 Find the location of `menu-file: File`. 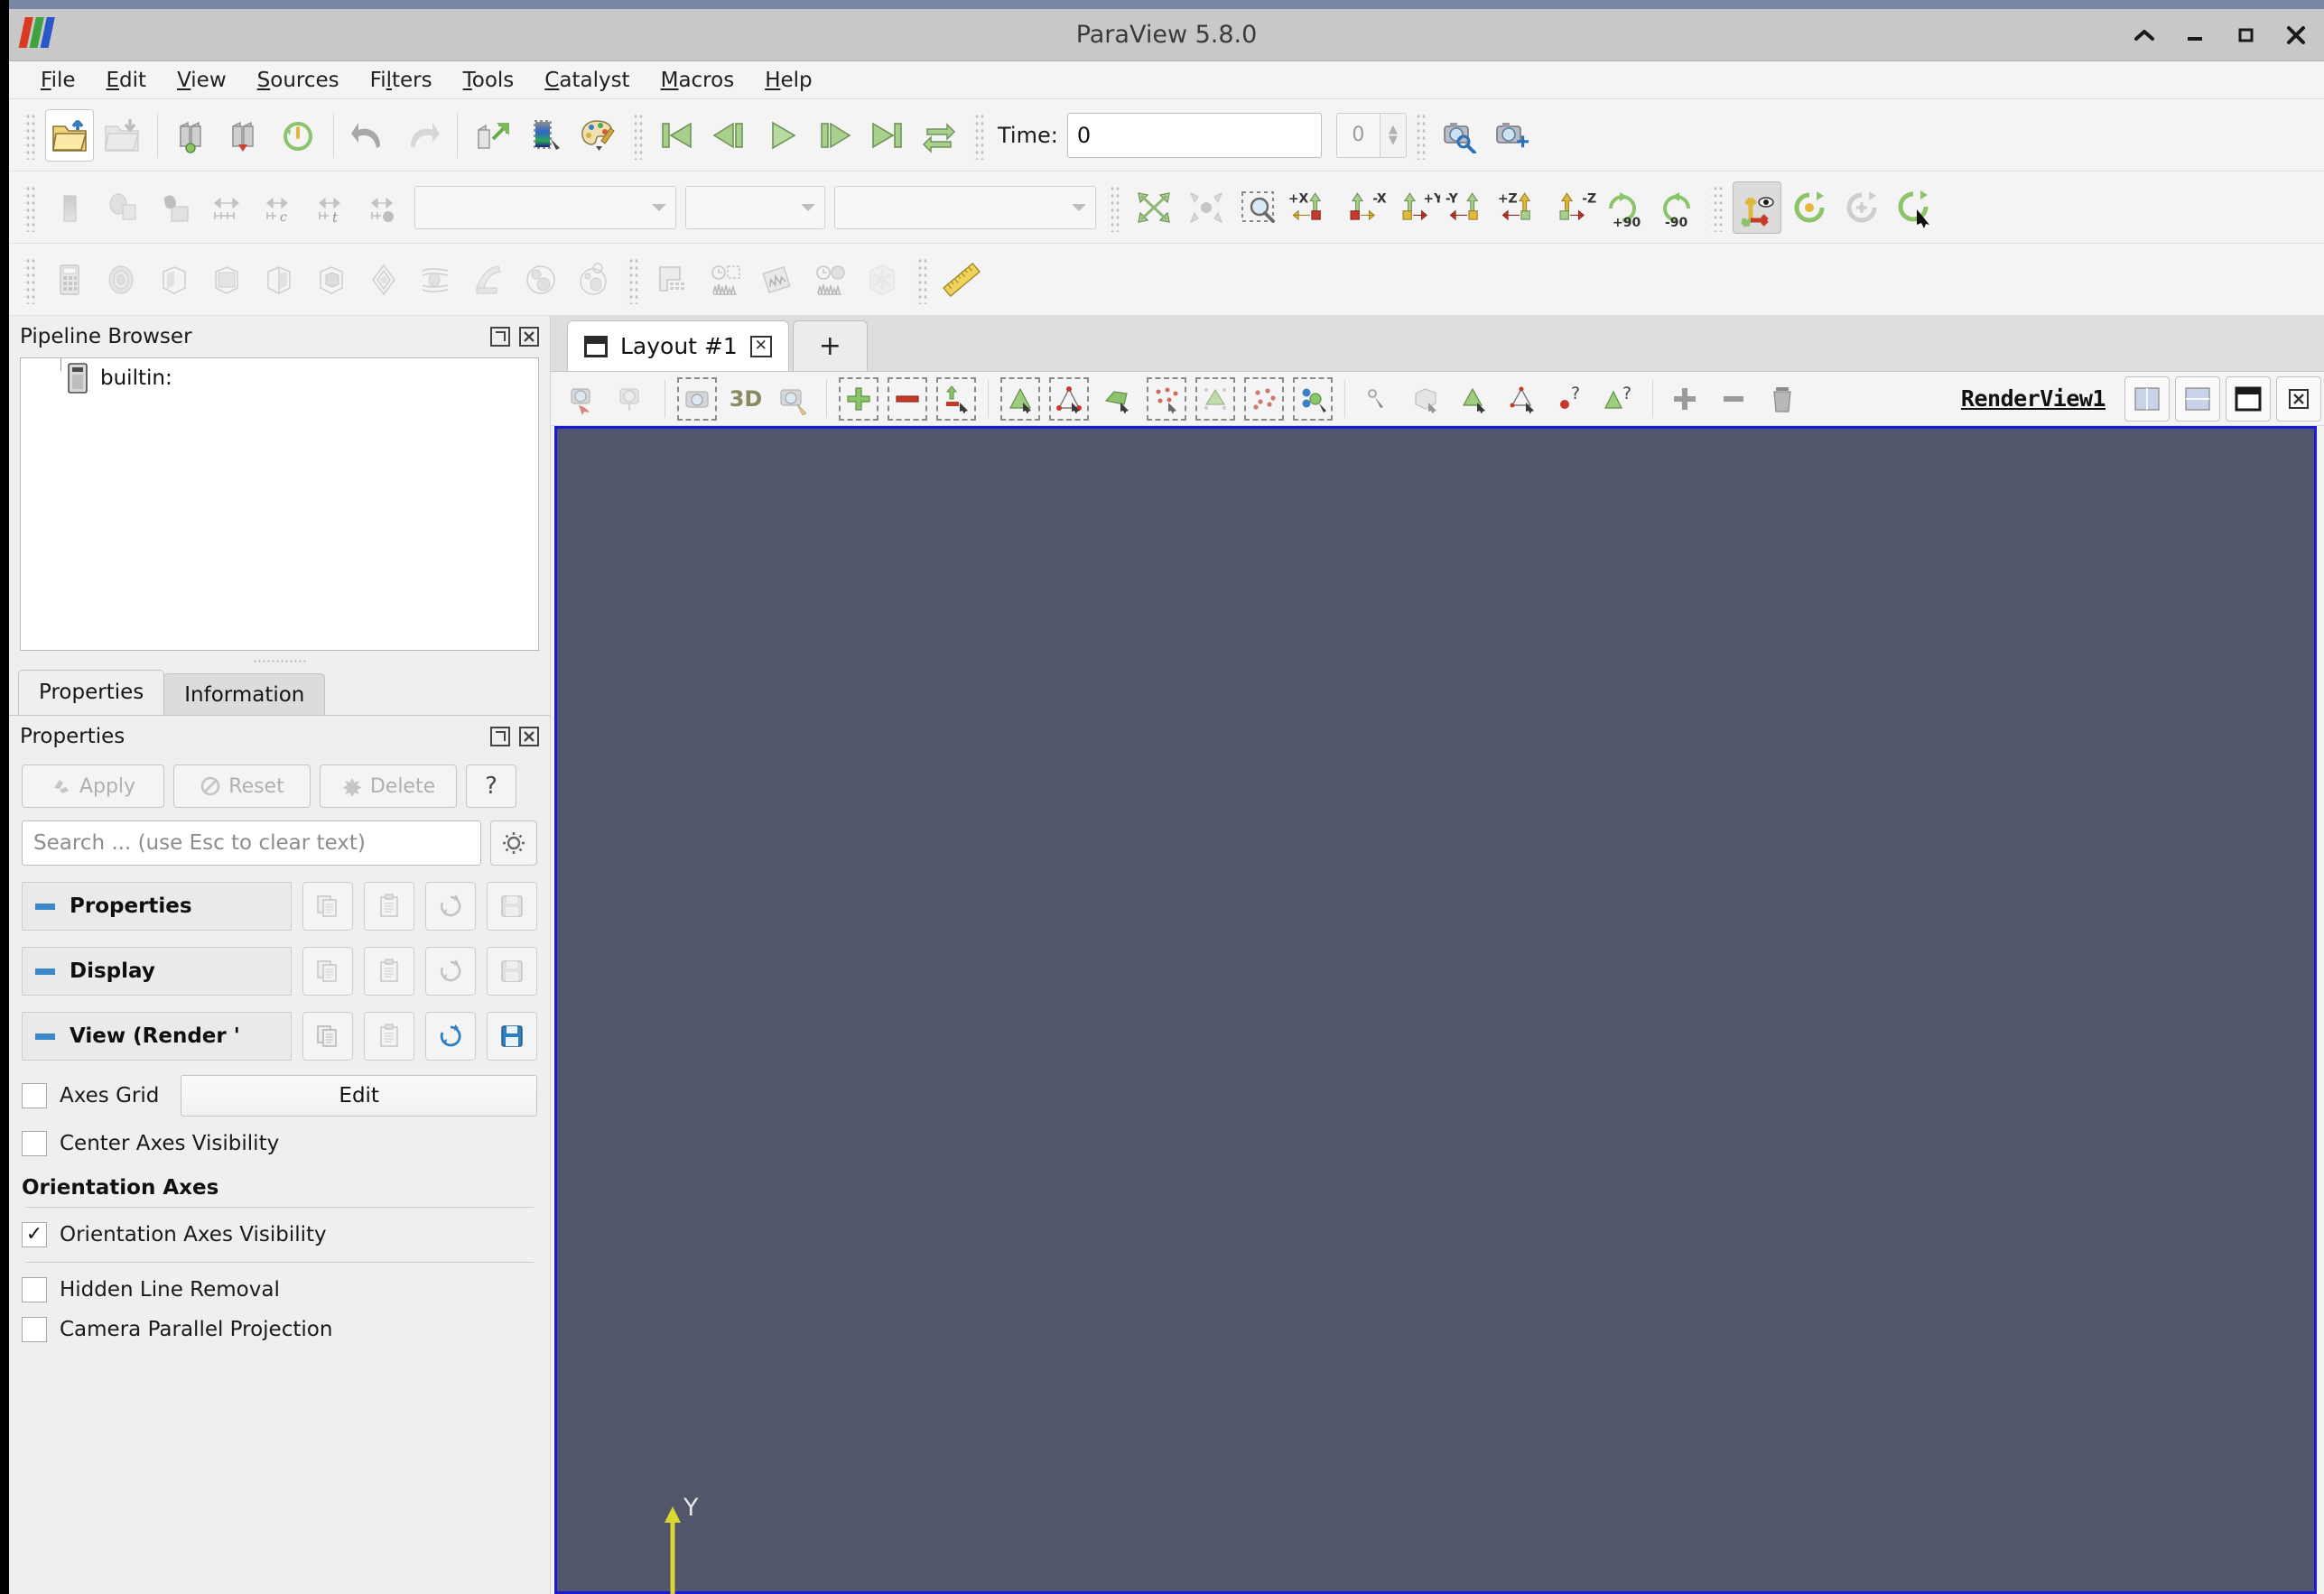

menu-file: File is located at coordinates (58, 80).